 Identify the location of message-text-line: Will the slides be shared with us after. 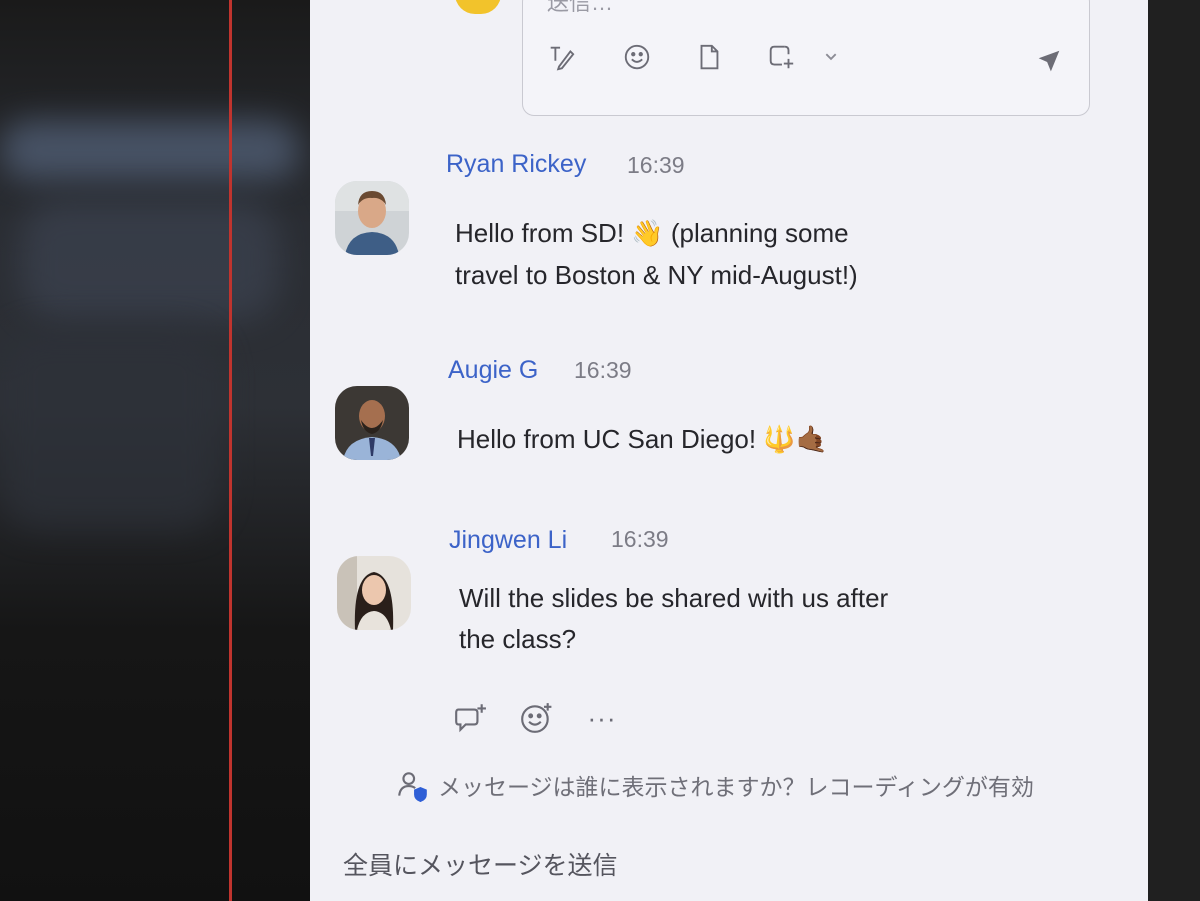
(674, 598).